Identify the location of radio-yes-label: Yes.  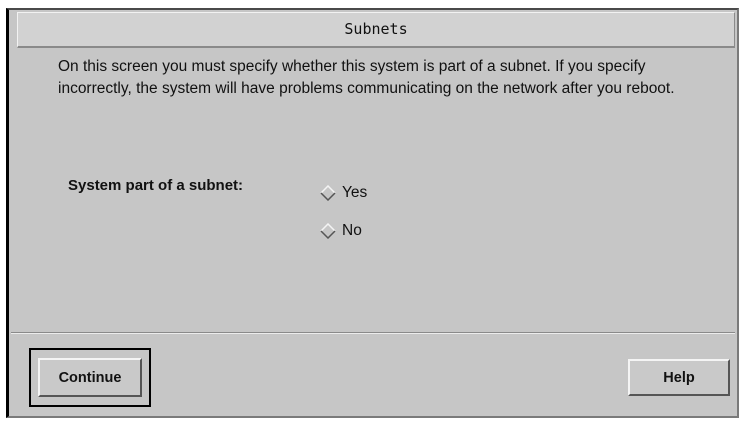
(354, 193).